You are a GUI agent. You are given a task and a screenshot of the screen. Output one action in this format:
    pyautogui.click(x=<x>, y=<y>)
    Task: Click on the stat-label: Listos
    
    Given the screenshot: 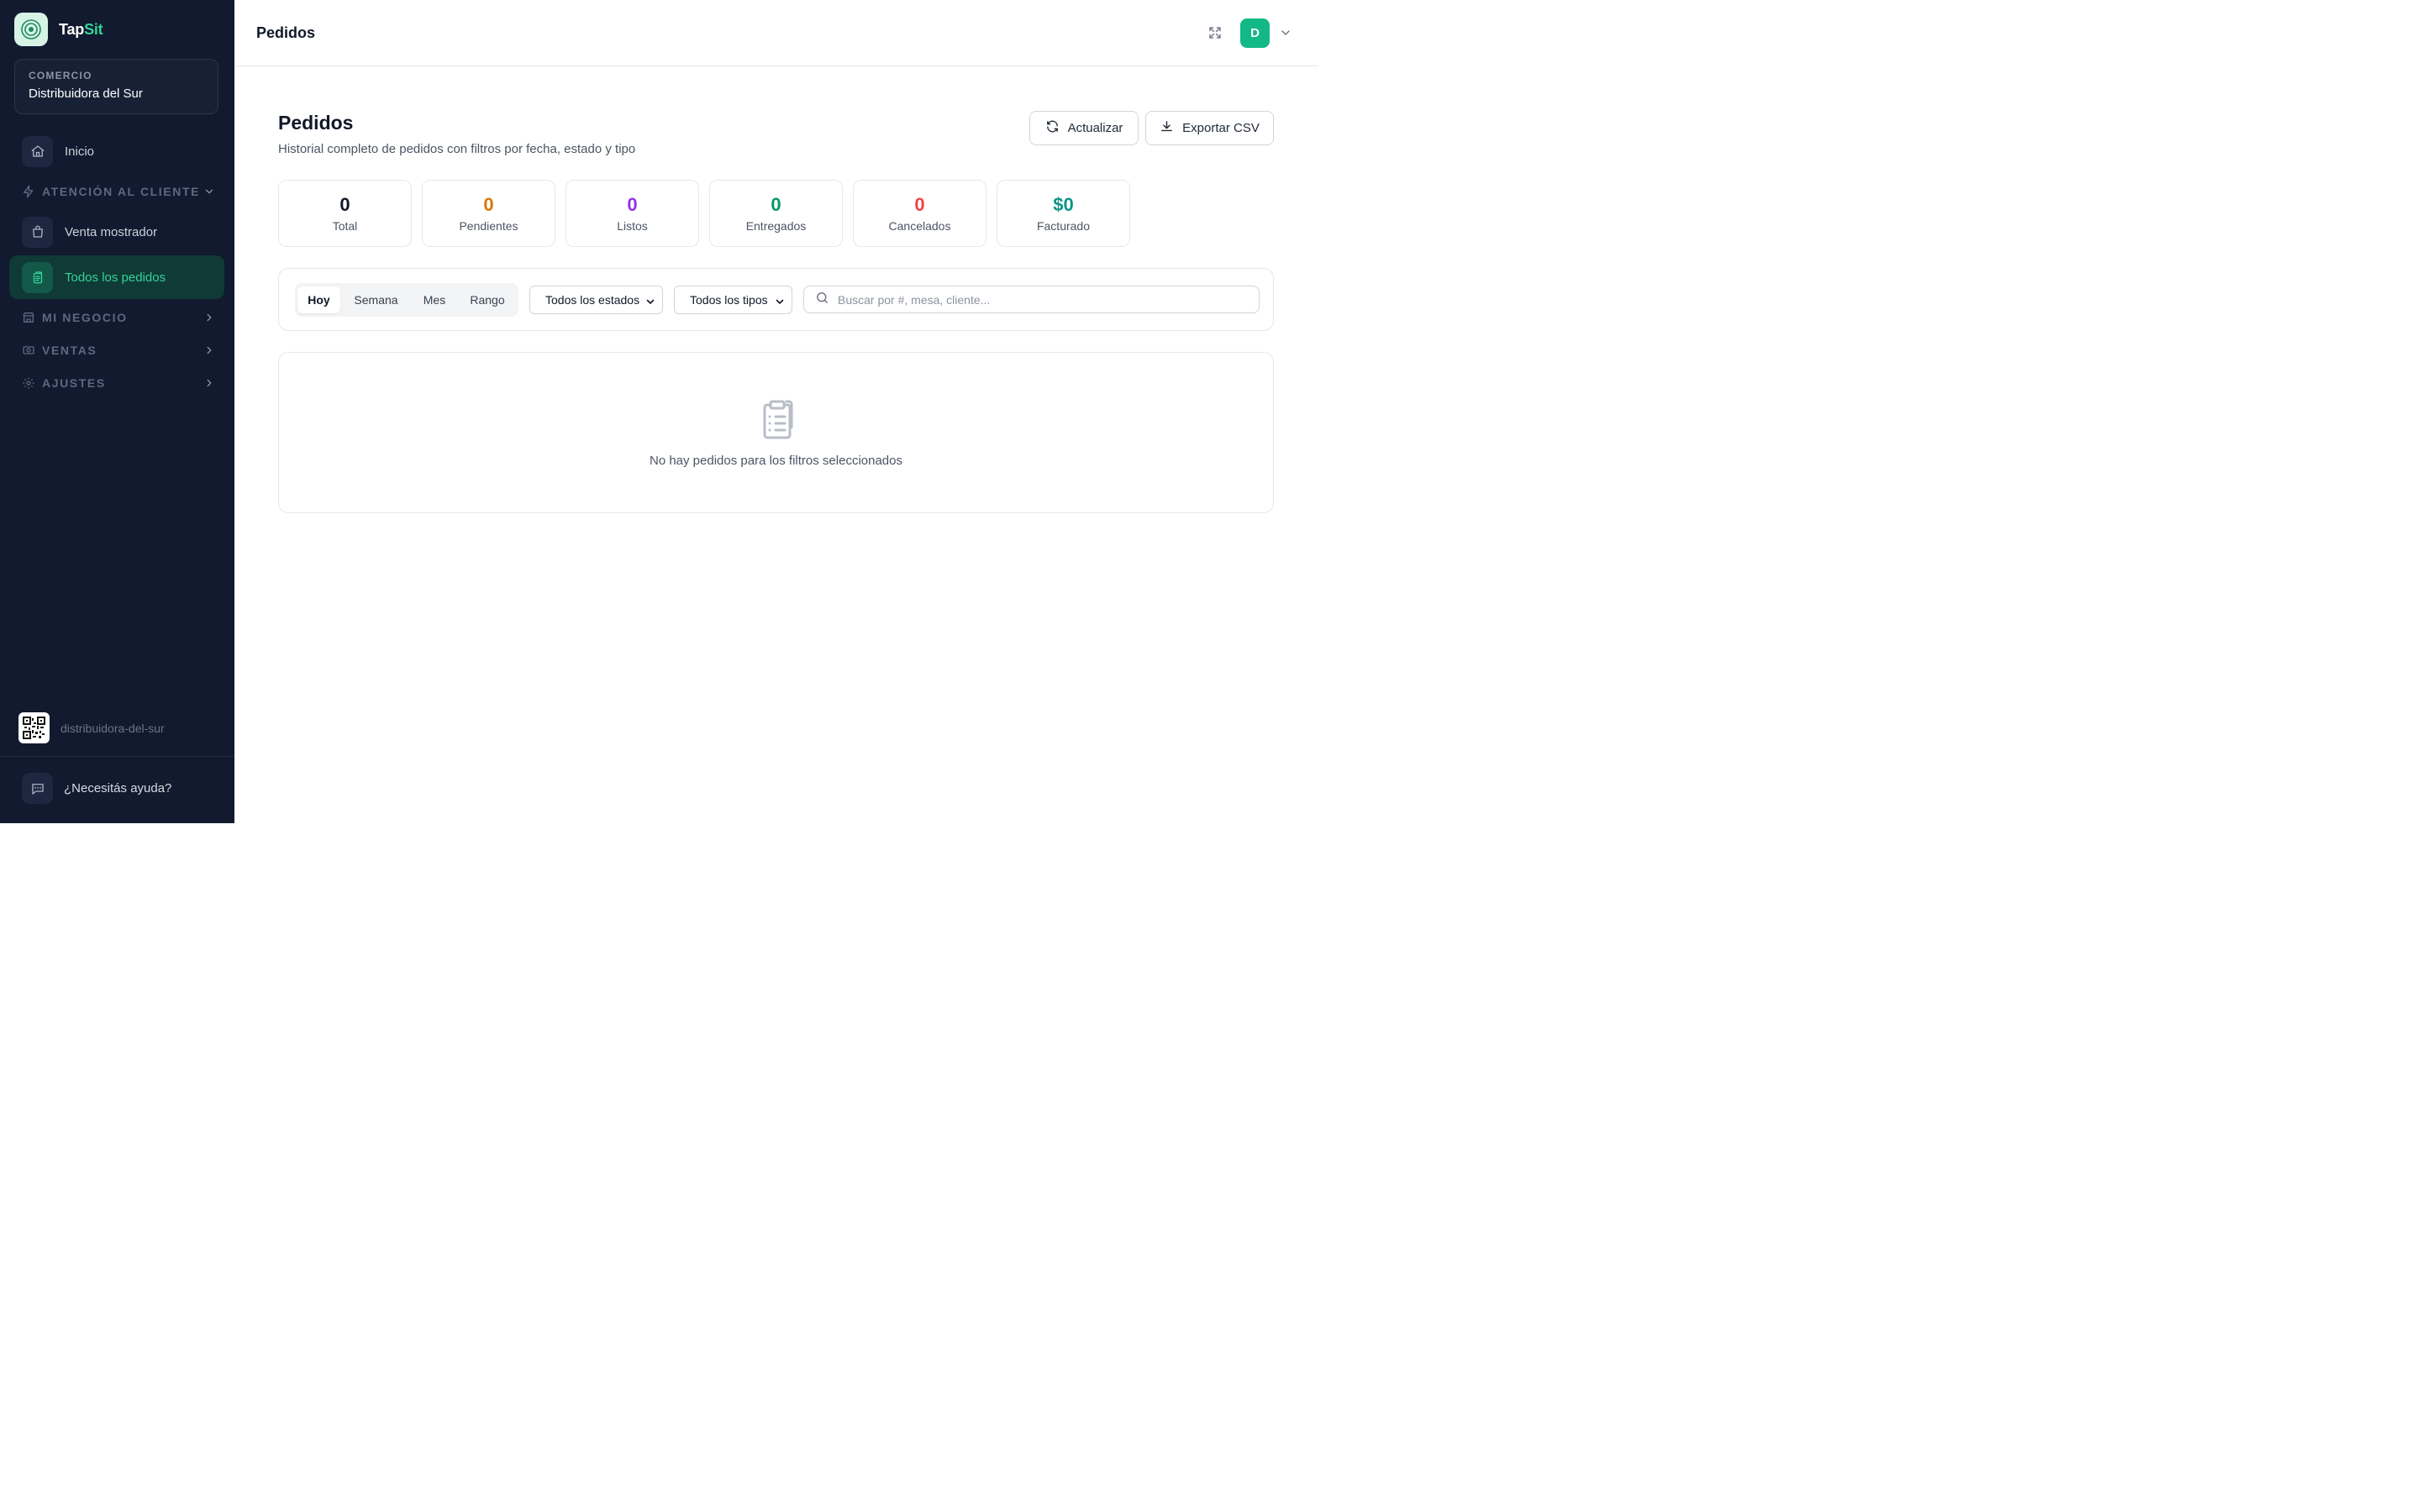 What is the action you would take?
    pyautogui.click(x=632, y=226)
    